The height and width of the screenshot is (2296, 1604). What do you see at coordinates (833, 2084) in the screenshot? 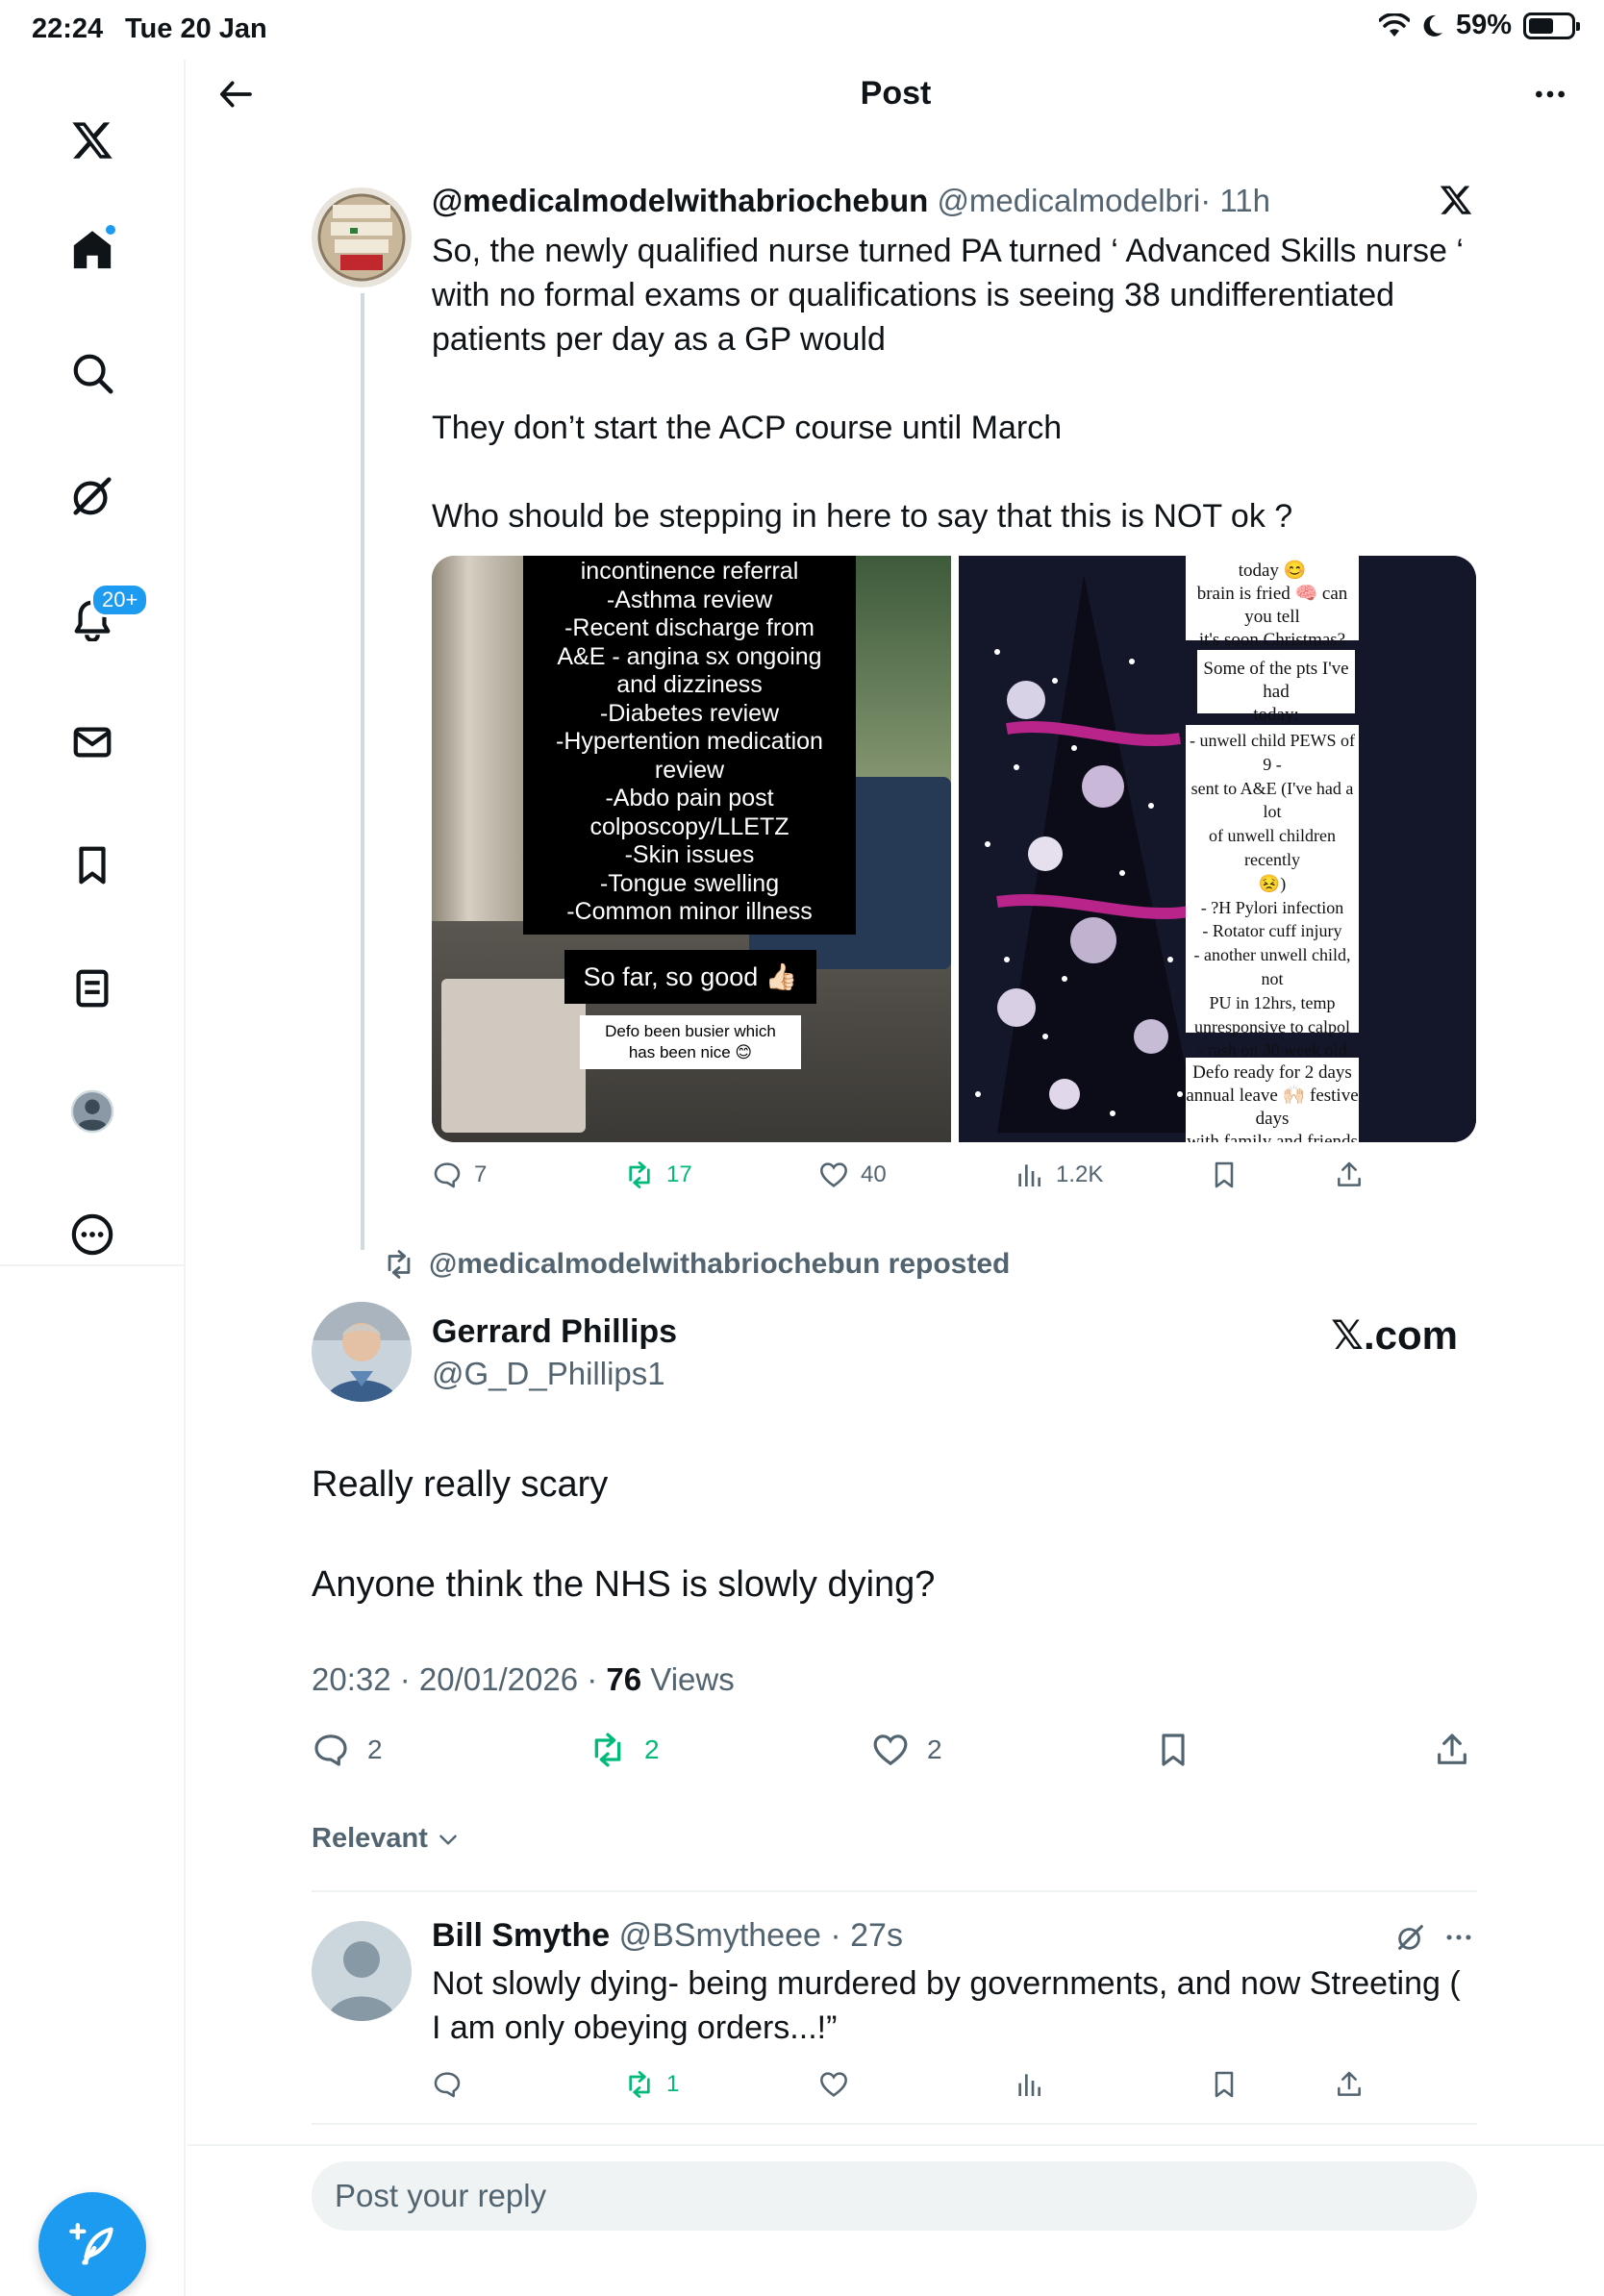
I see `reply-like-button` at bounding box center [833, 2084].